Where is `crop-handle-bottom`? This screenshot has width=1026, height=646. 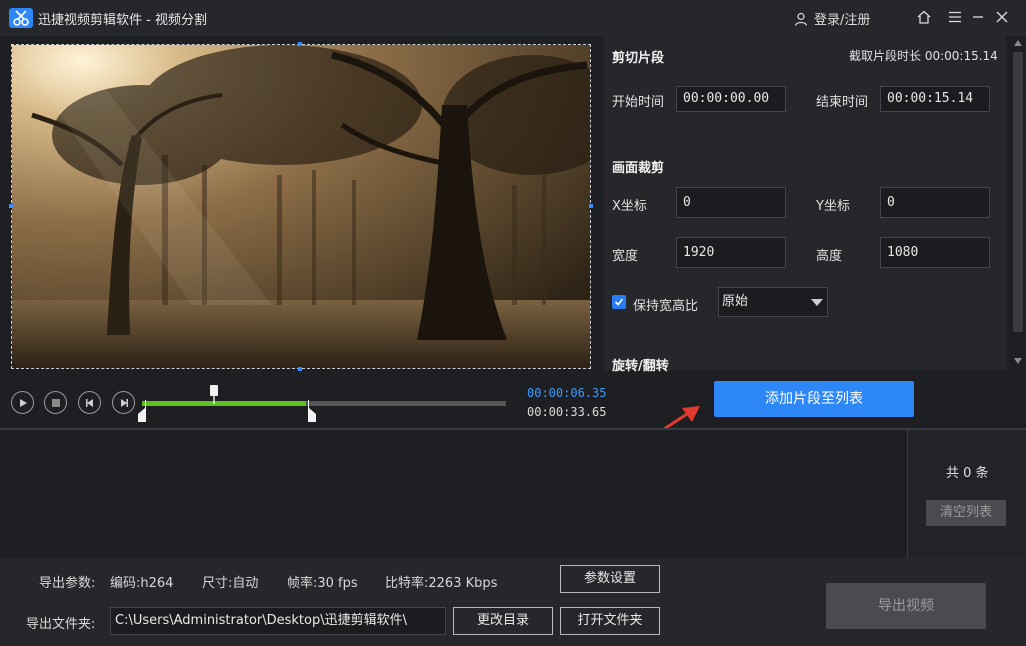 crop-handle-bottom is located at coordinates (300, 369).